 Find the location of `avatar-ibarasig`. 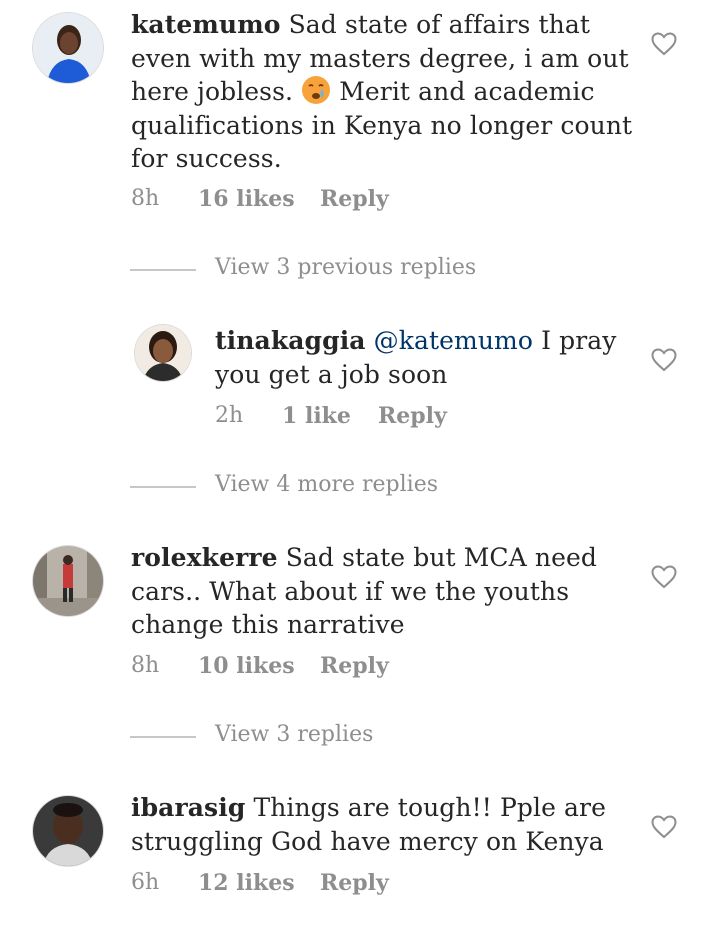

avatar-ibarasig is located at coordinates (68, 831).